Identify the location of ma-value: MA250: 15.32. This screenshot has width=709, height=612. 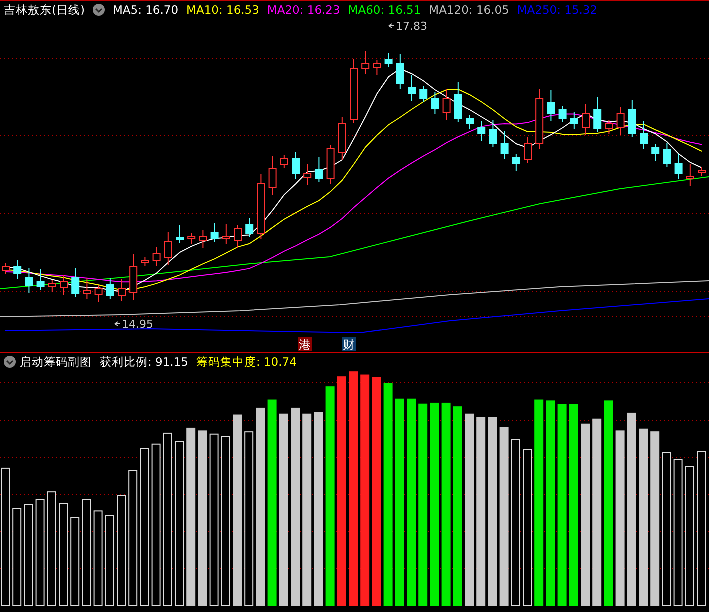
(557, 10).